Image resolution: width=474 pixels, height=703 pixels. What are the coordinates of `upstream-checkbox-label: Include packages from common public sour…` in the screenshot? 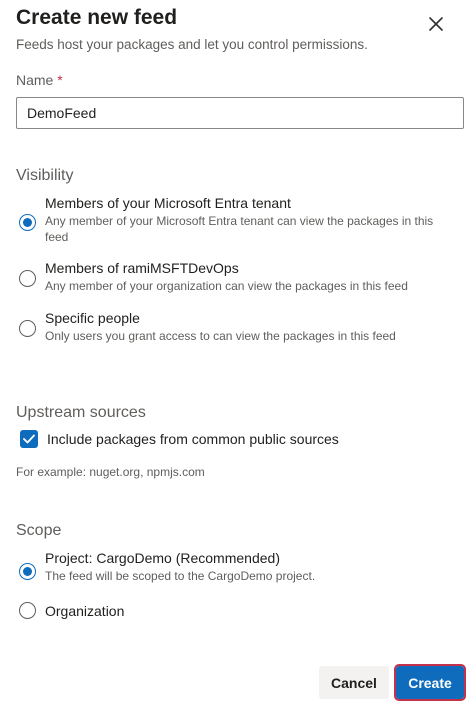 It's located at (193, 439).